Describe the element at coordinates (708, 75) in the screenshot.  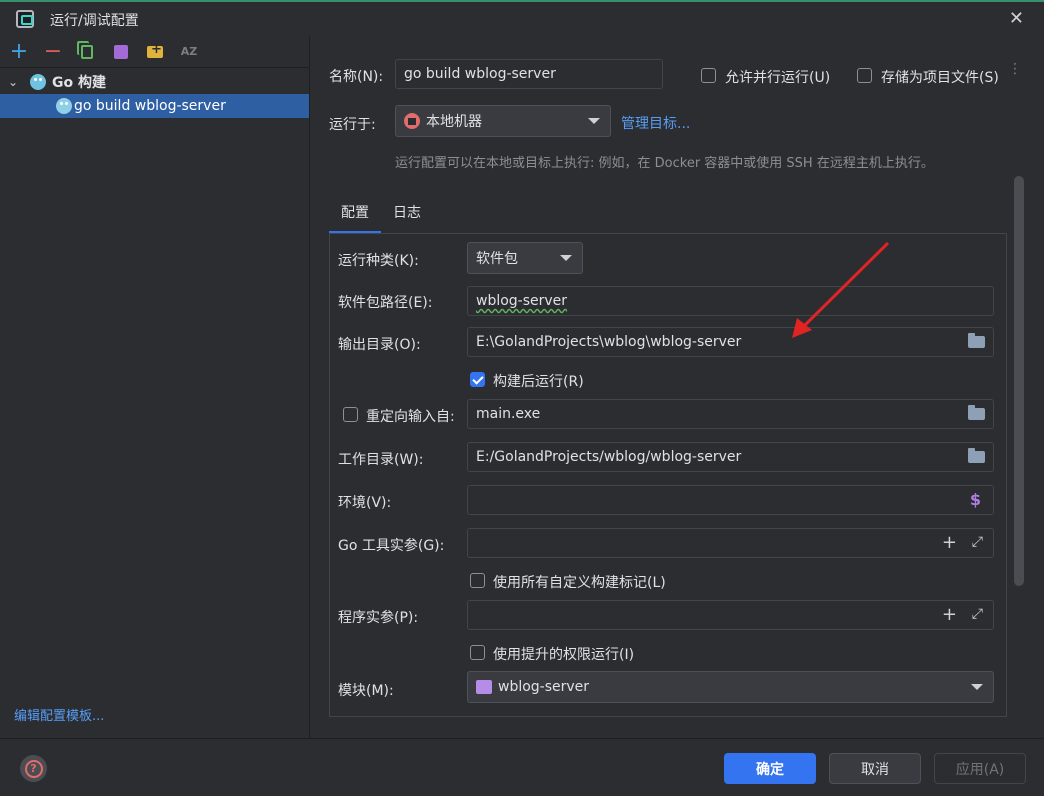
I see `allow-parallel-checkbox` at that location.